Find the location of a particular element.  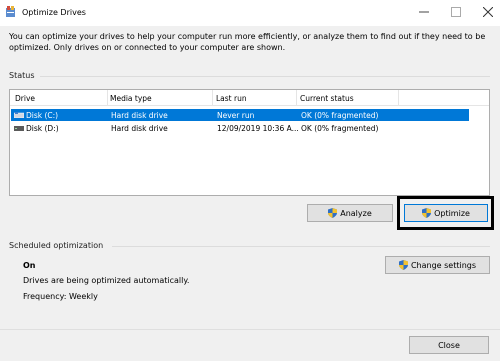

column-header-current-status: Current status is located at coordinates (327, 98).